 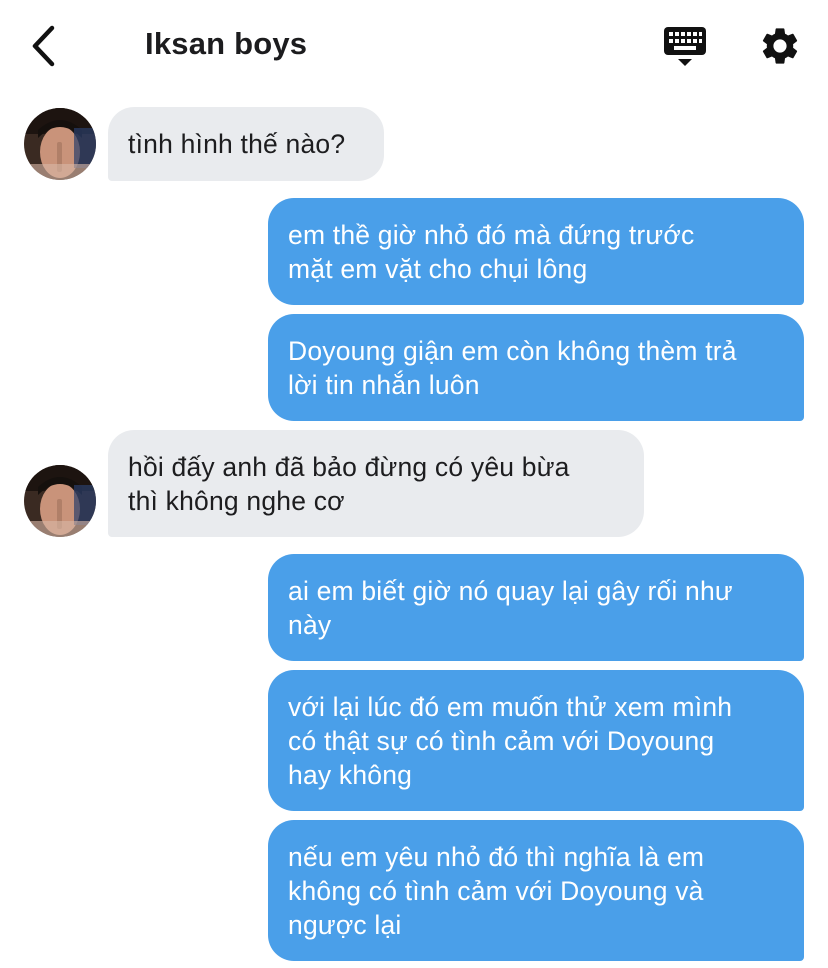 I want to click on incoming-message-bubble: tình hình thế nào?, so click(x=246, y=144).